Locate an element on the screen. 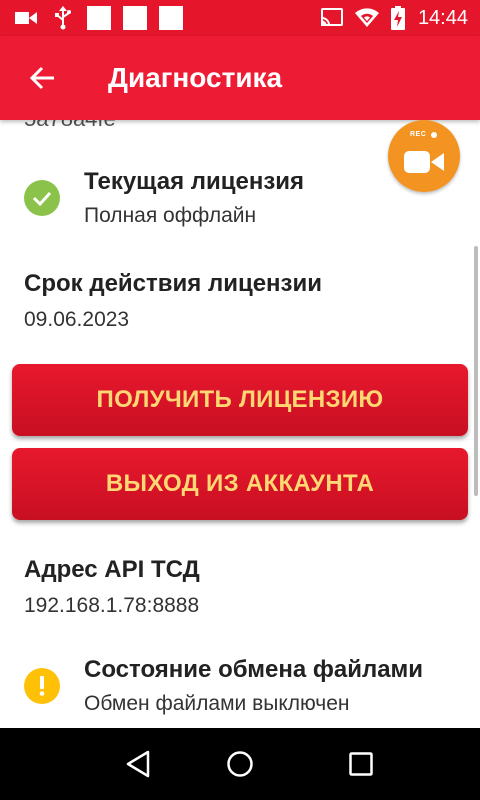 Image resolution: width=480 pixels, height=800 pixels. wifi-icon is located at coordinates (367, 18).